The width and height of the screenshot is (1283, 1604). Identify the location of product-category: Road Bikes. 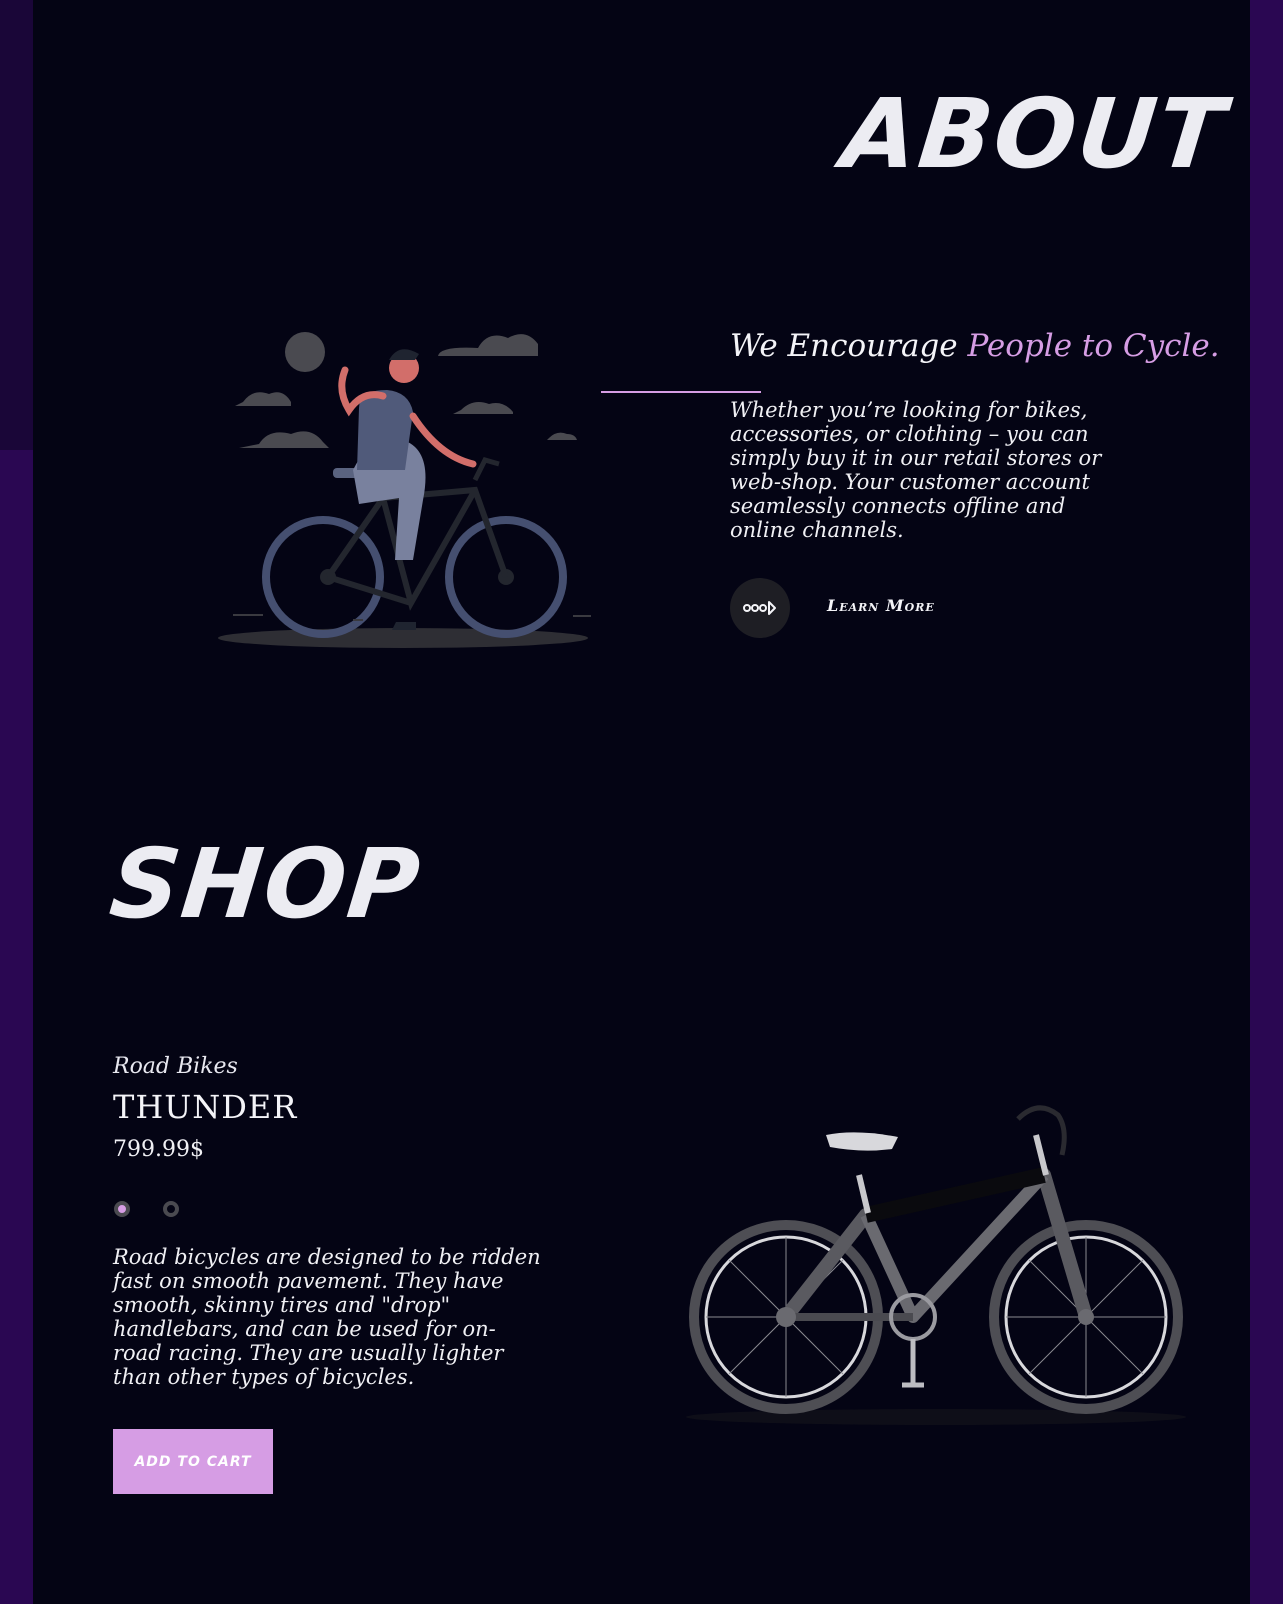
(175, 1066).